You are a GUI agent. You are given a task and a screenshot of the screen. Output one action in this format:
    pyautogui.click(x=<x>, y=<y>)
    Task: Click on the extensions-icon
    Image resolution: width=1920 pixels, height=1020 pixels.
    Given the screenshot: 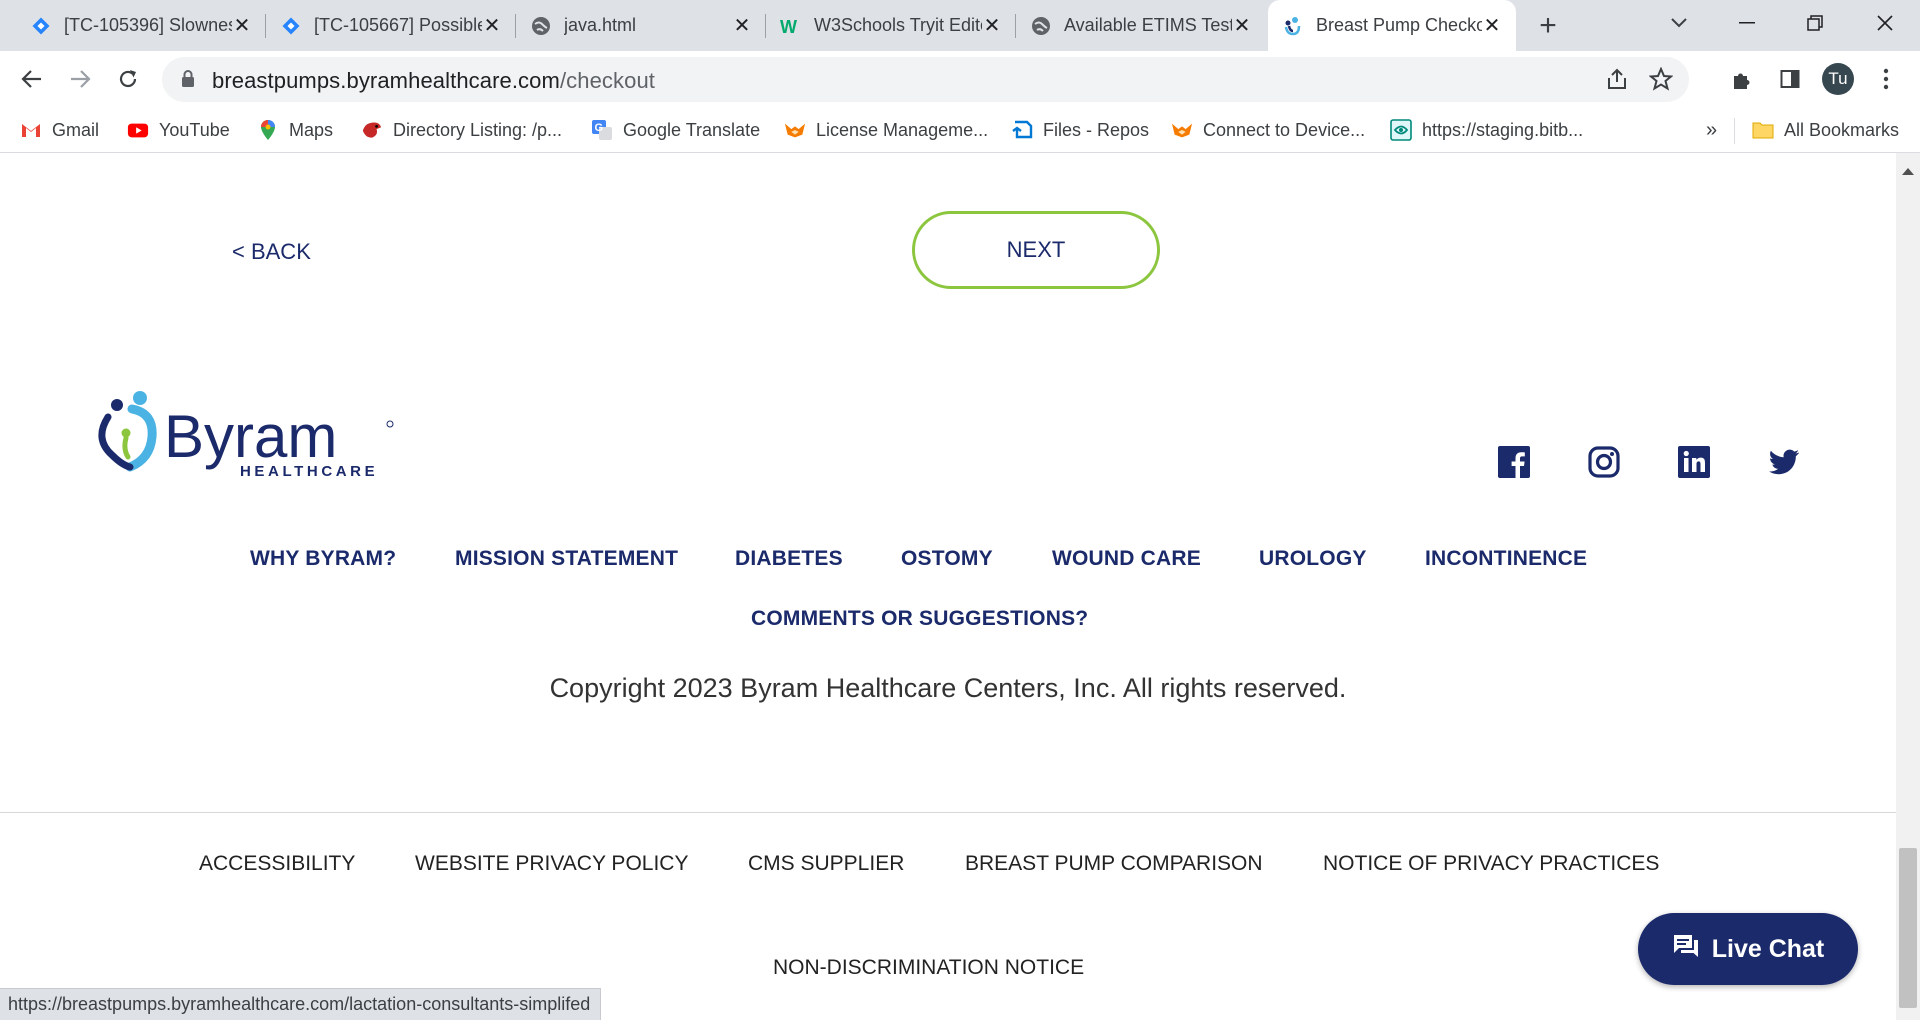 What is the action you would take?
    pyautogui.click(x=1742, y=79)
    